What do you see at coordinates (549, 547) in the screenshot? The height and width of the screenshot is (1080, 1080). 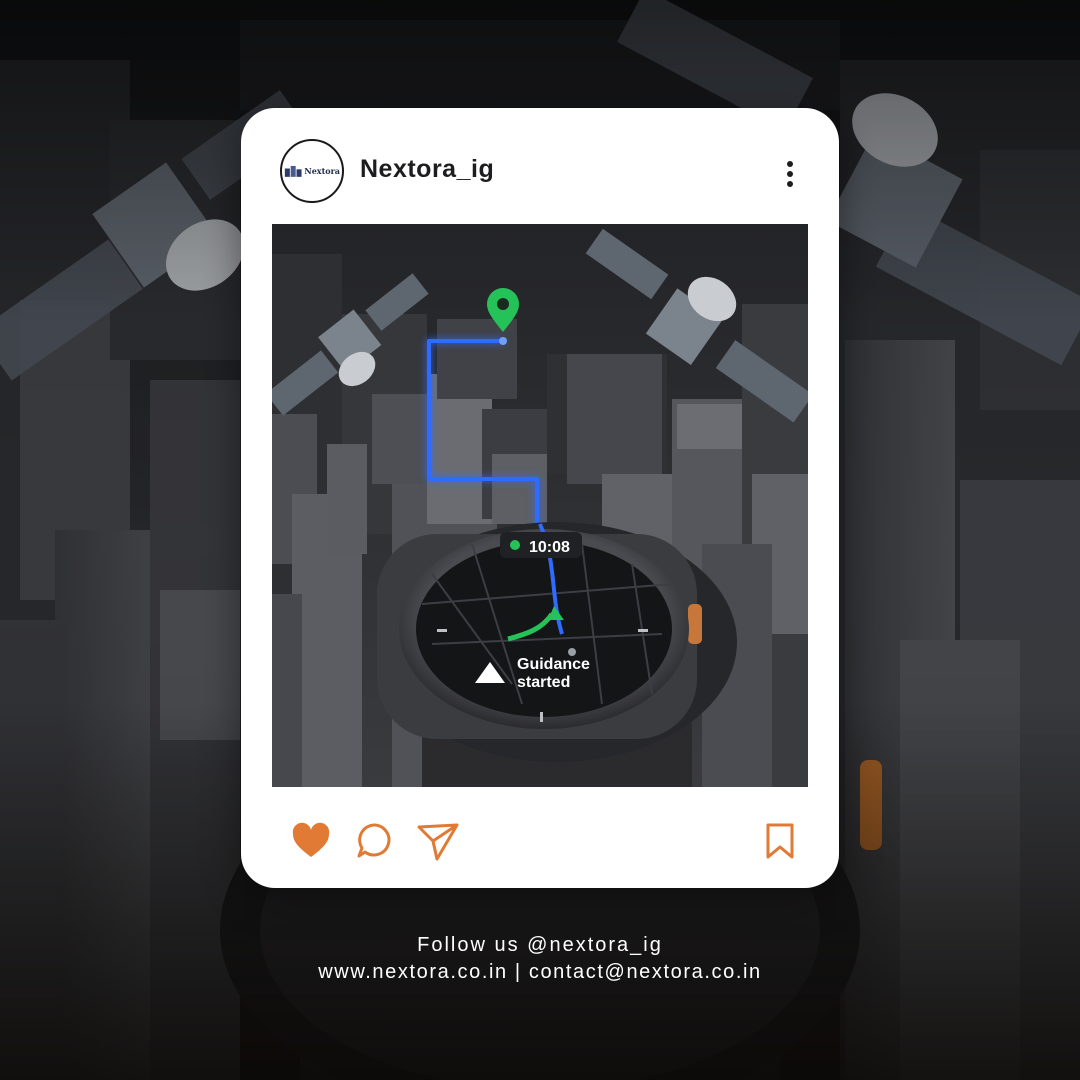 I see `watch-time-label: 10:08` at bounding box center [549, 547].